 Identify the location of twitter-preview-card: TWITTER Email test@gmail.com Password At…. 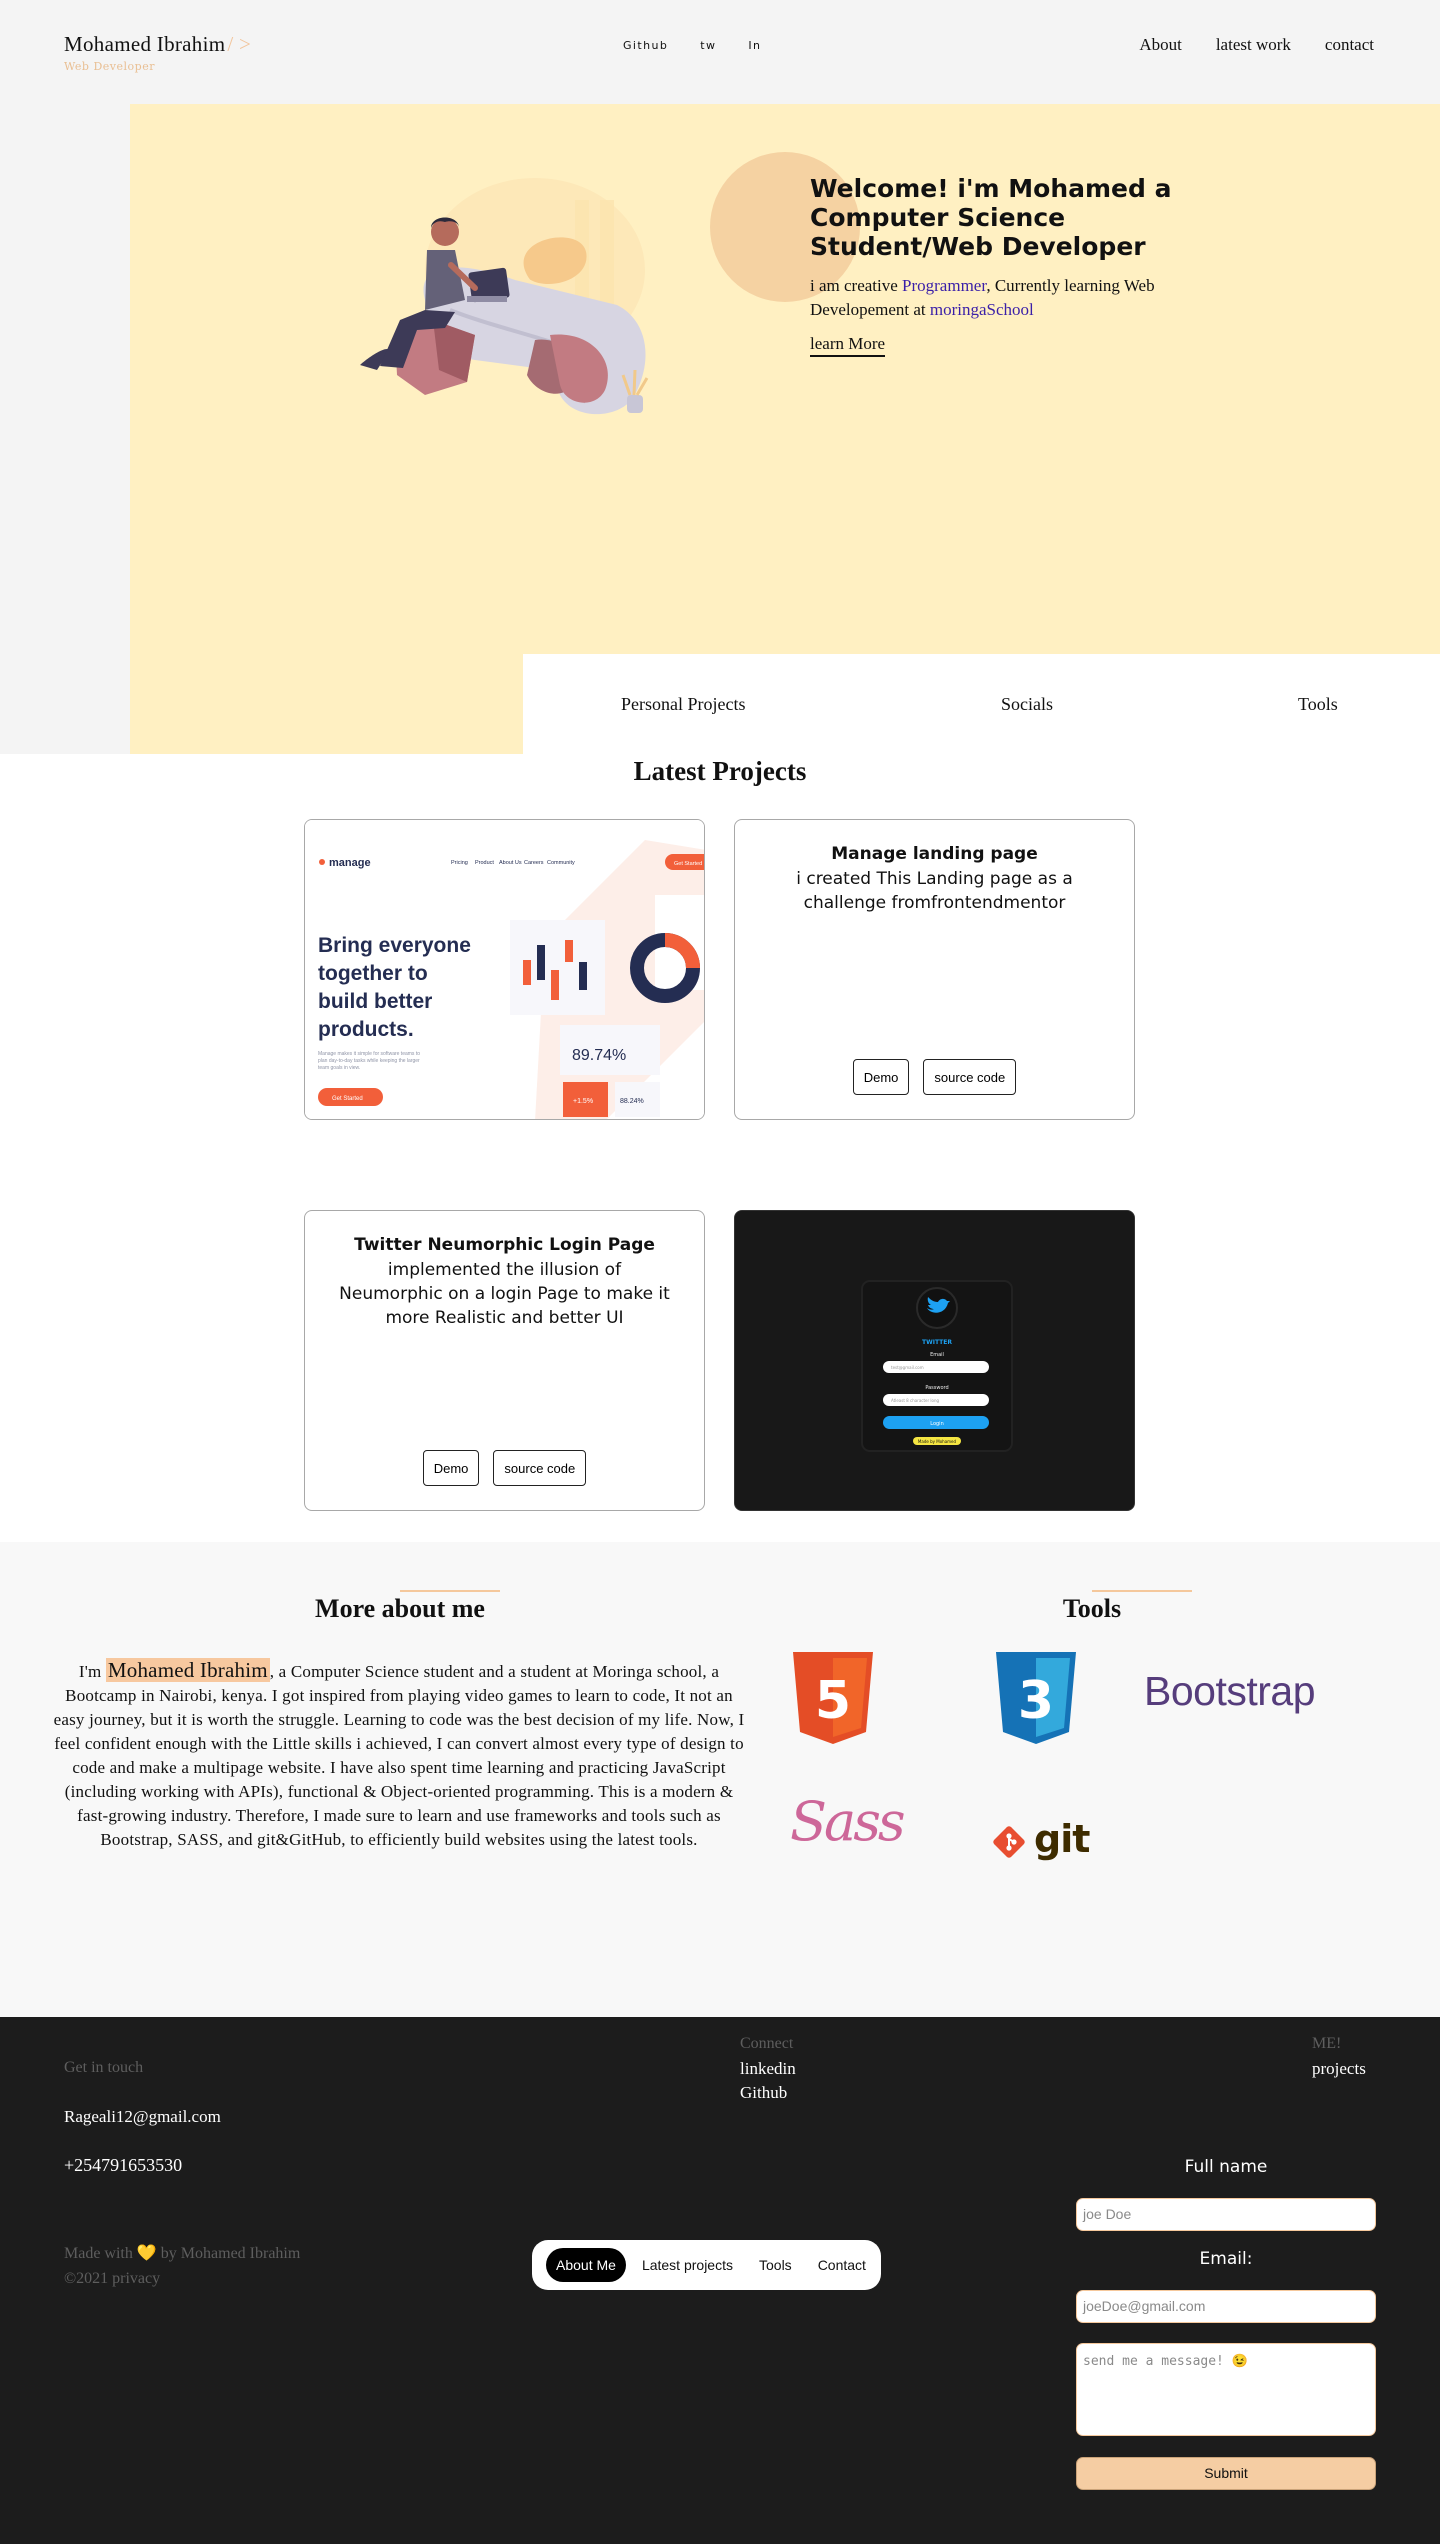
(934, 1360).